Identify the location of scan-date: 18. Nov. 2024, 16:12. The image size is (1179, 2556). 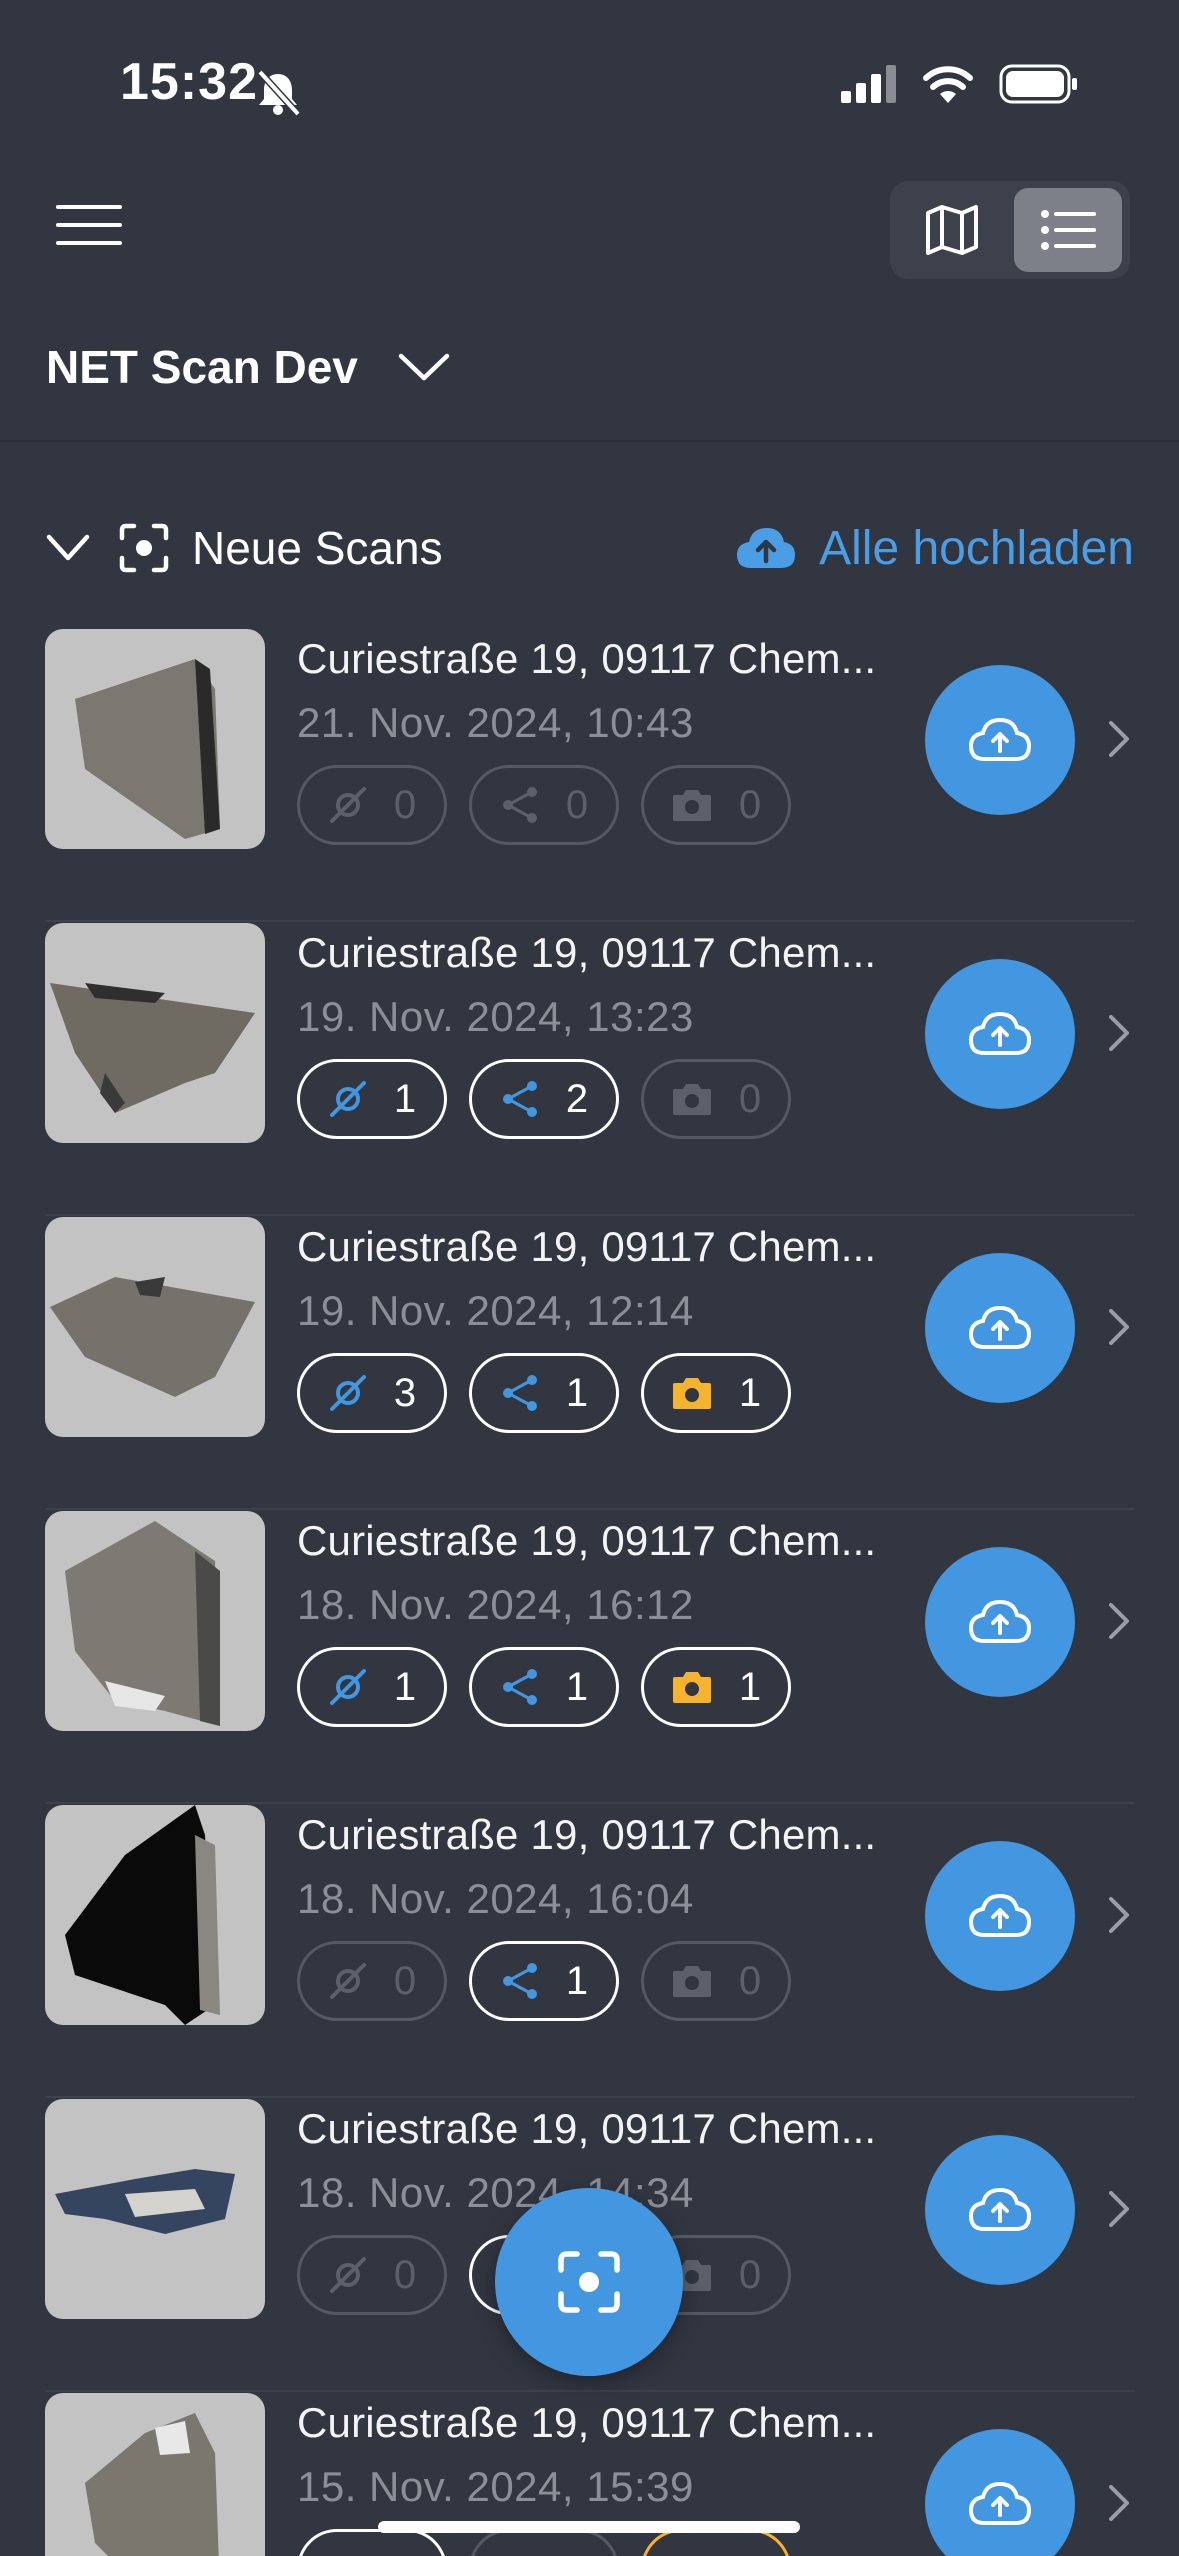
(495, 1604).